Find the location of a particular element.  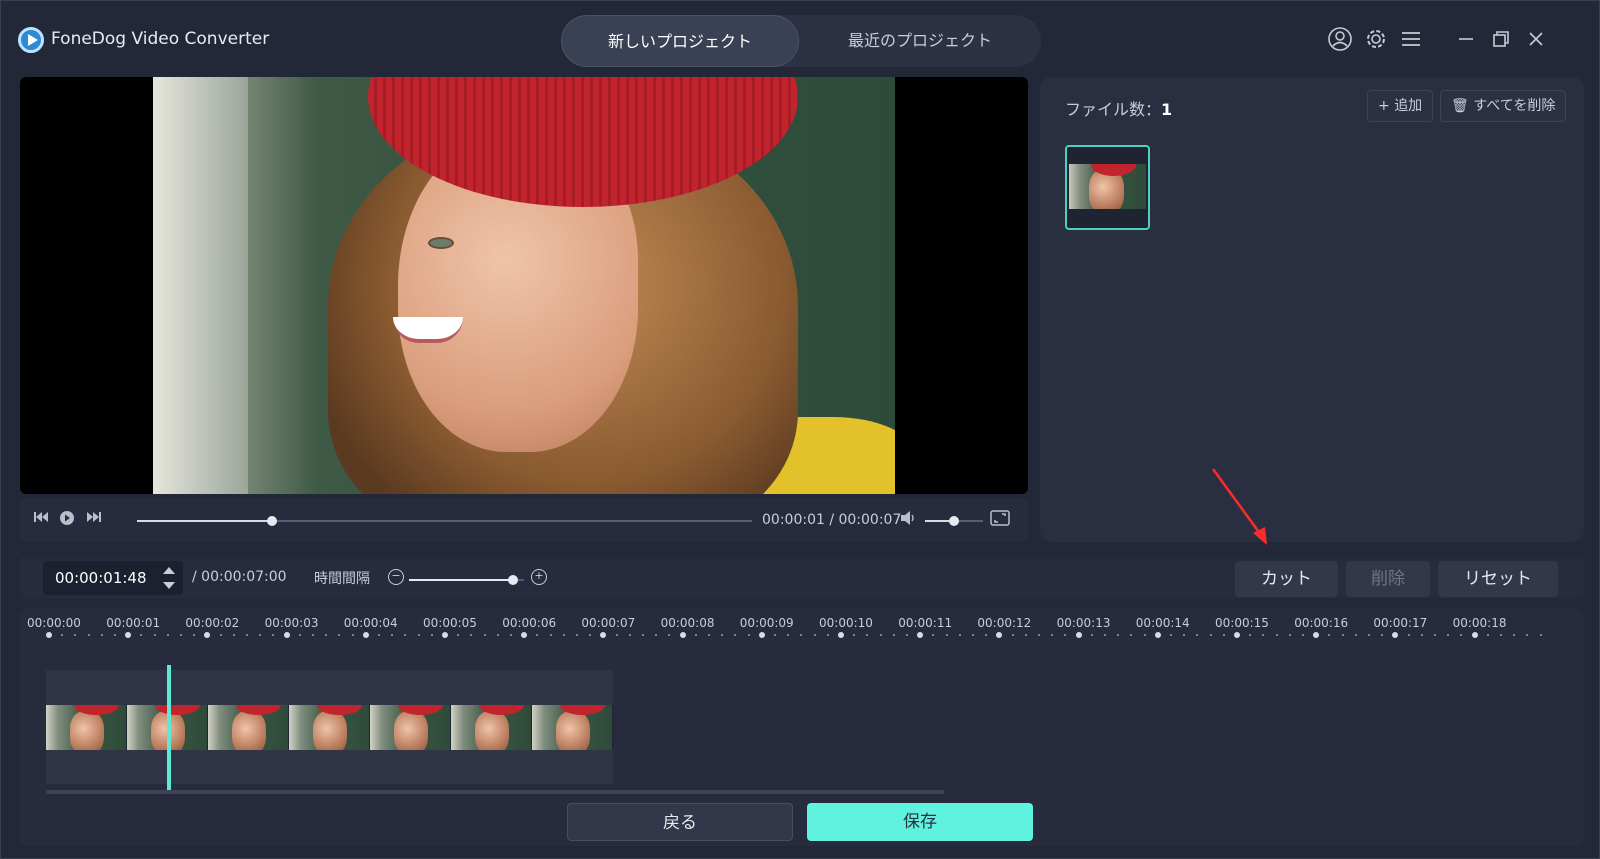

delete-all-label: すべてを削除 is located at coordinates (1514, 106).